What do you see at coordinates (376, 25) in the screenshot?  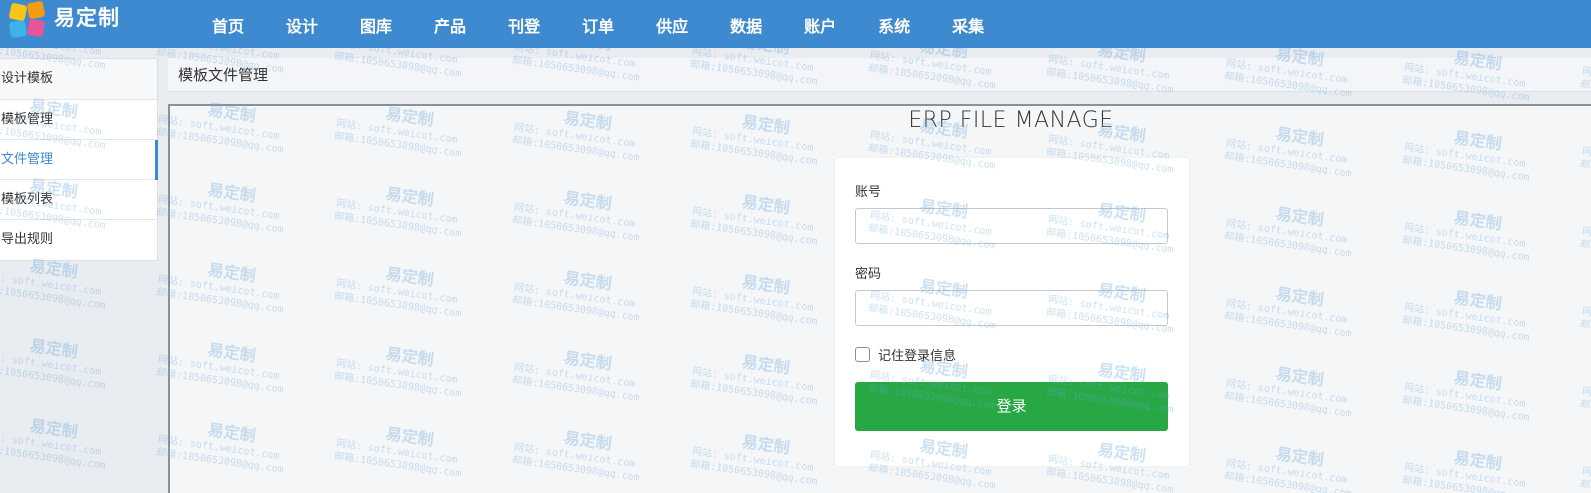 I see `nav-item-gallery: 图库` at bounding box center [376, 25].